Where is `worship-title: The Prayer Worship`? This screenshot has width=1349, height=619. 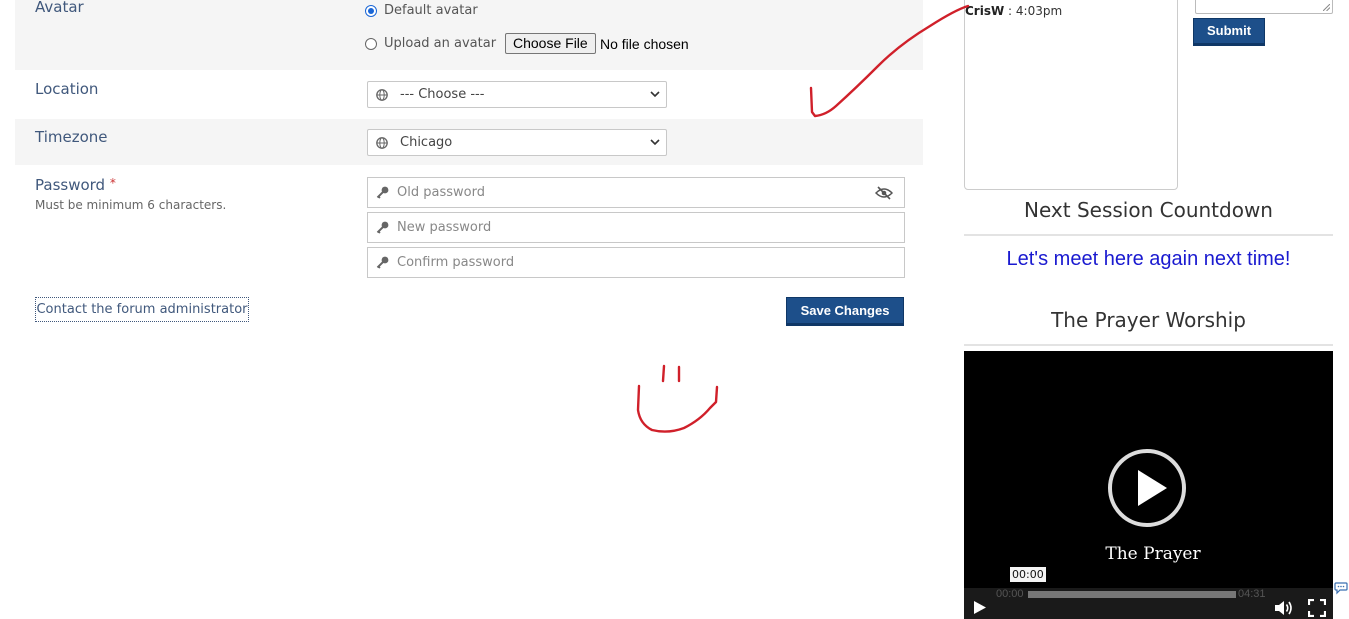 worship-title: The Prayer Worship is located at coordinates (1148, 320).